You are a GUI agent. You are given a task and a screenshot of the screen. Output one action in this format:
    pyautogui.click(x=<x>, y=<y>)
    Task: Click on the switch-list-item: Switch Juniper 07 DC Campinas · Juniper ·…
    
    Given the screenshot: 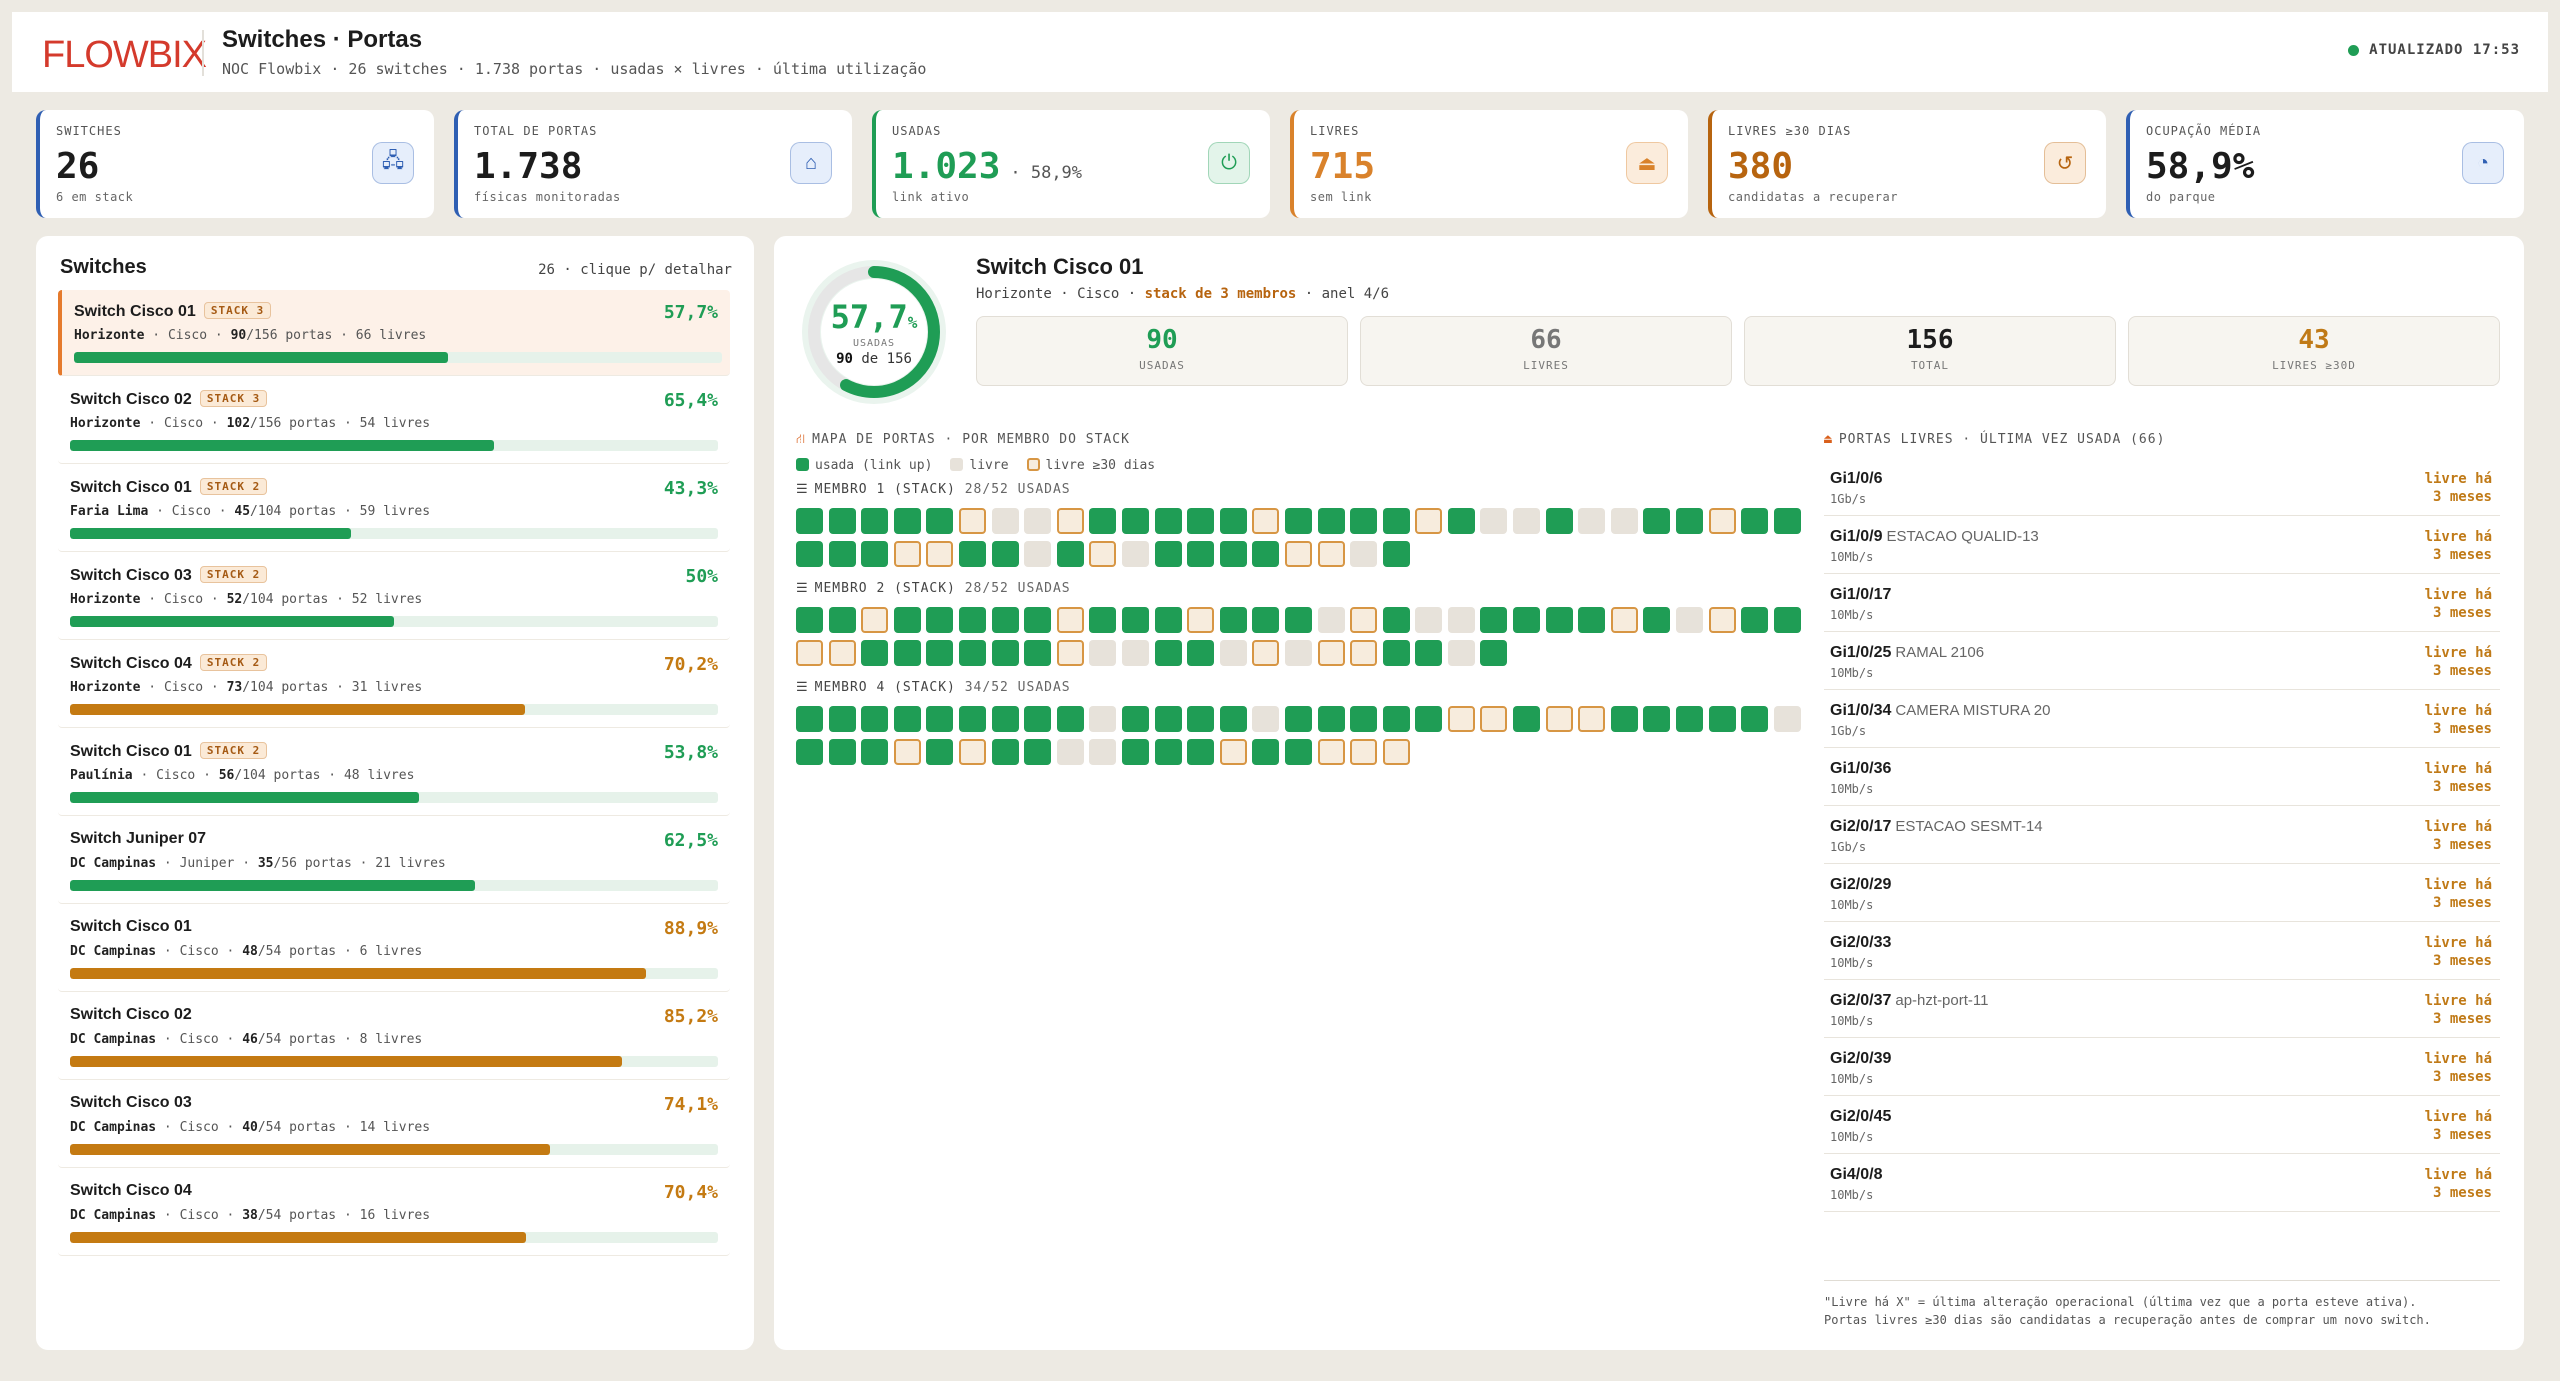 What is the action you would take?
    pyautogui.click(x=394, y=861)
    